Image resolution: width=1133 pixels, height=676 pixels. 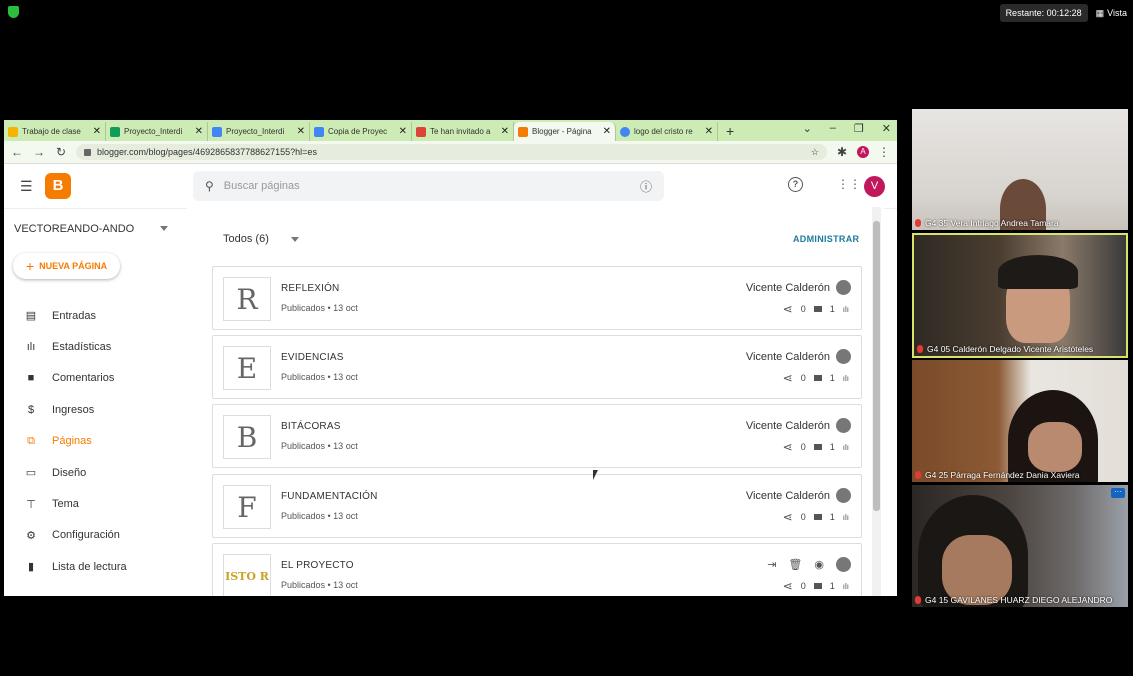 What do you see at coordinates (809, 564) in the screenshot?
I see `page-actions: ⇥ 🗑 ◉` at bounding box center [809, 564].